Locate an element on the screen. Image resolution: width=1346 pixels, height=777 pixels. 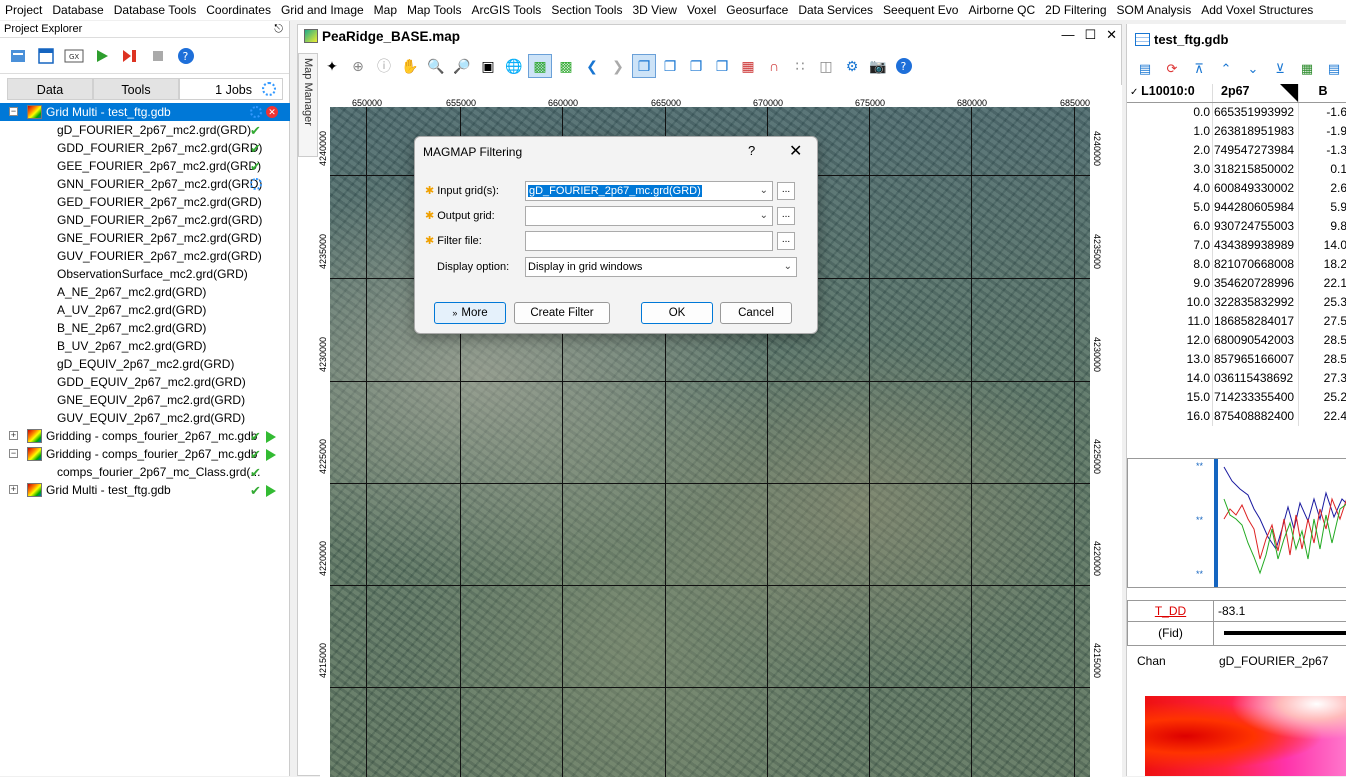
table-row: 8.0 821070668008 18.2 is located at coordinates (1236, 264).